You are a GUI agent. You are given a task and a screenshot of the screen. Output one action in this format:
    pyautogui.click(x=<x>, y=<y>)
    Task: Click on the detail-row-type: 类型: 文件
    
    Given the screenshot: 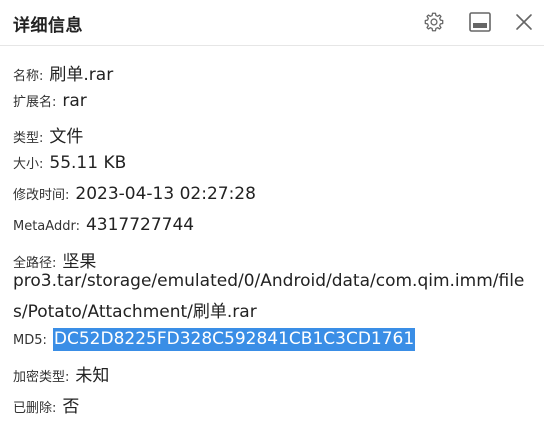 What is the action you would take?
    pyautogui.click(x=48, y=134)
    